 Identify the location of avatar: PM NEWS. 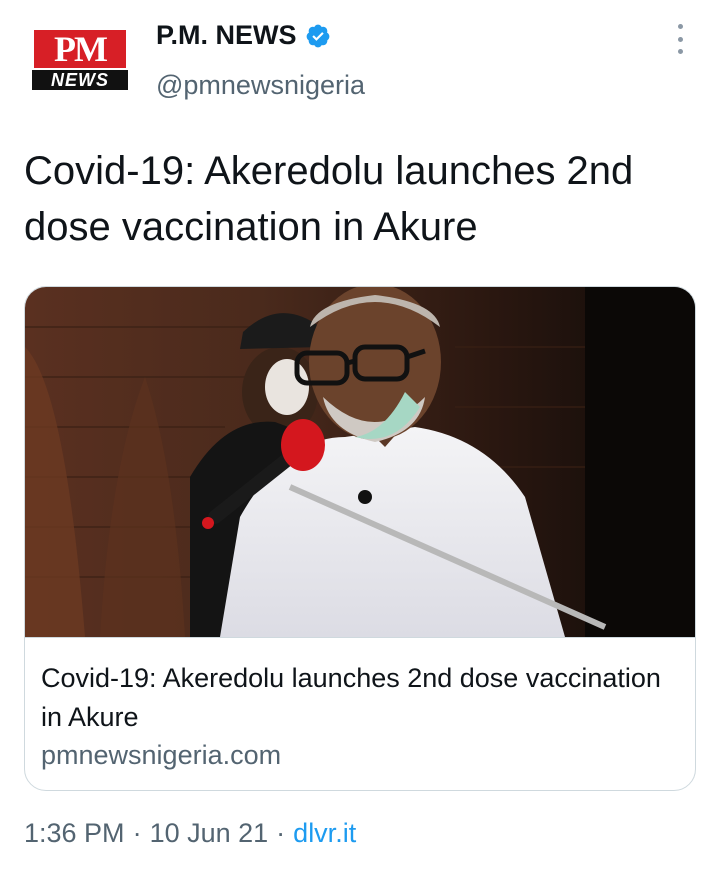
(80, 61).